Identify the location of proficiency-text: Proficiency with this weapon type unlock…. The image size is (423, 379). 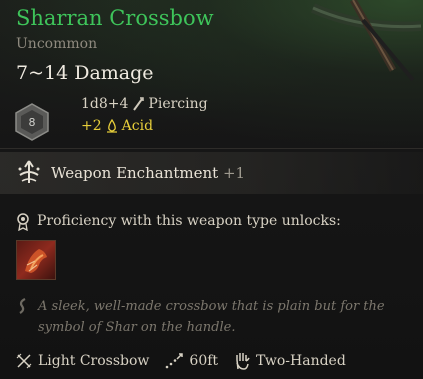
(189, 221).